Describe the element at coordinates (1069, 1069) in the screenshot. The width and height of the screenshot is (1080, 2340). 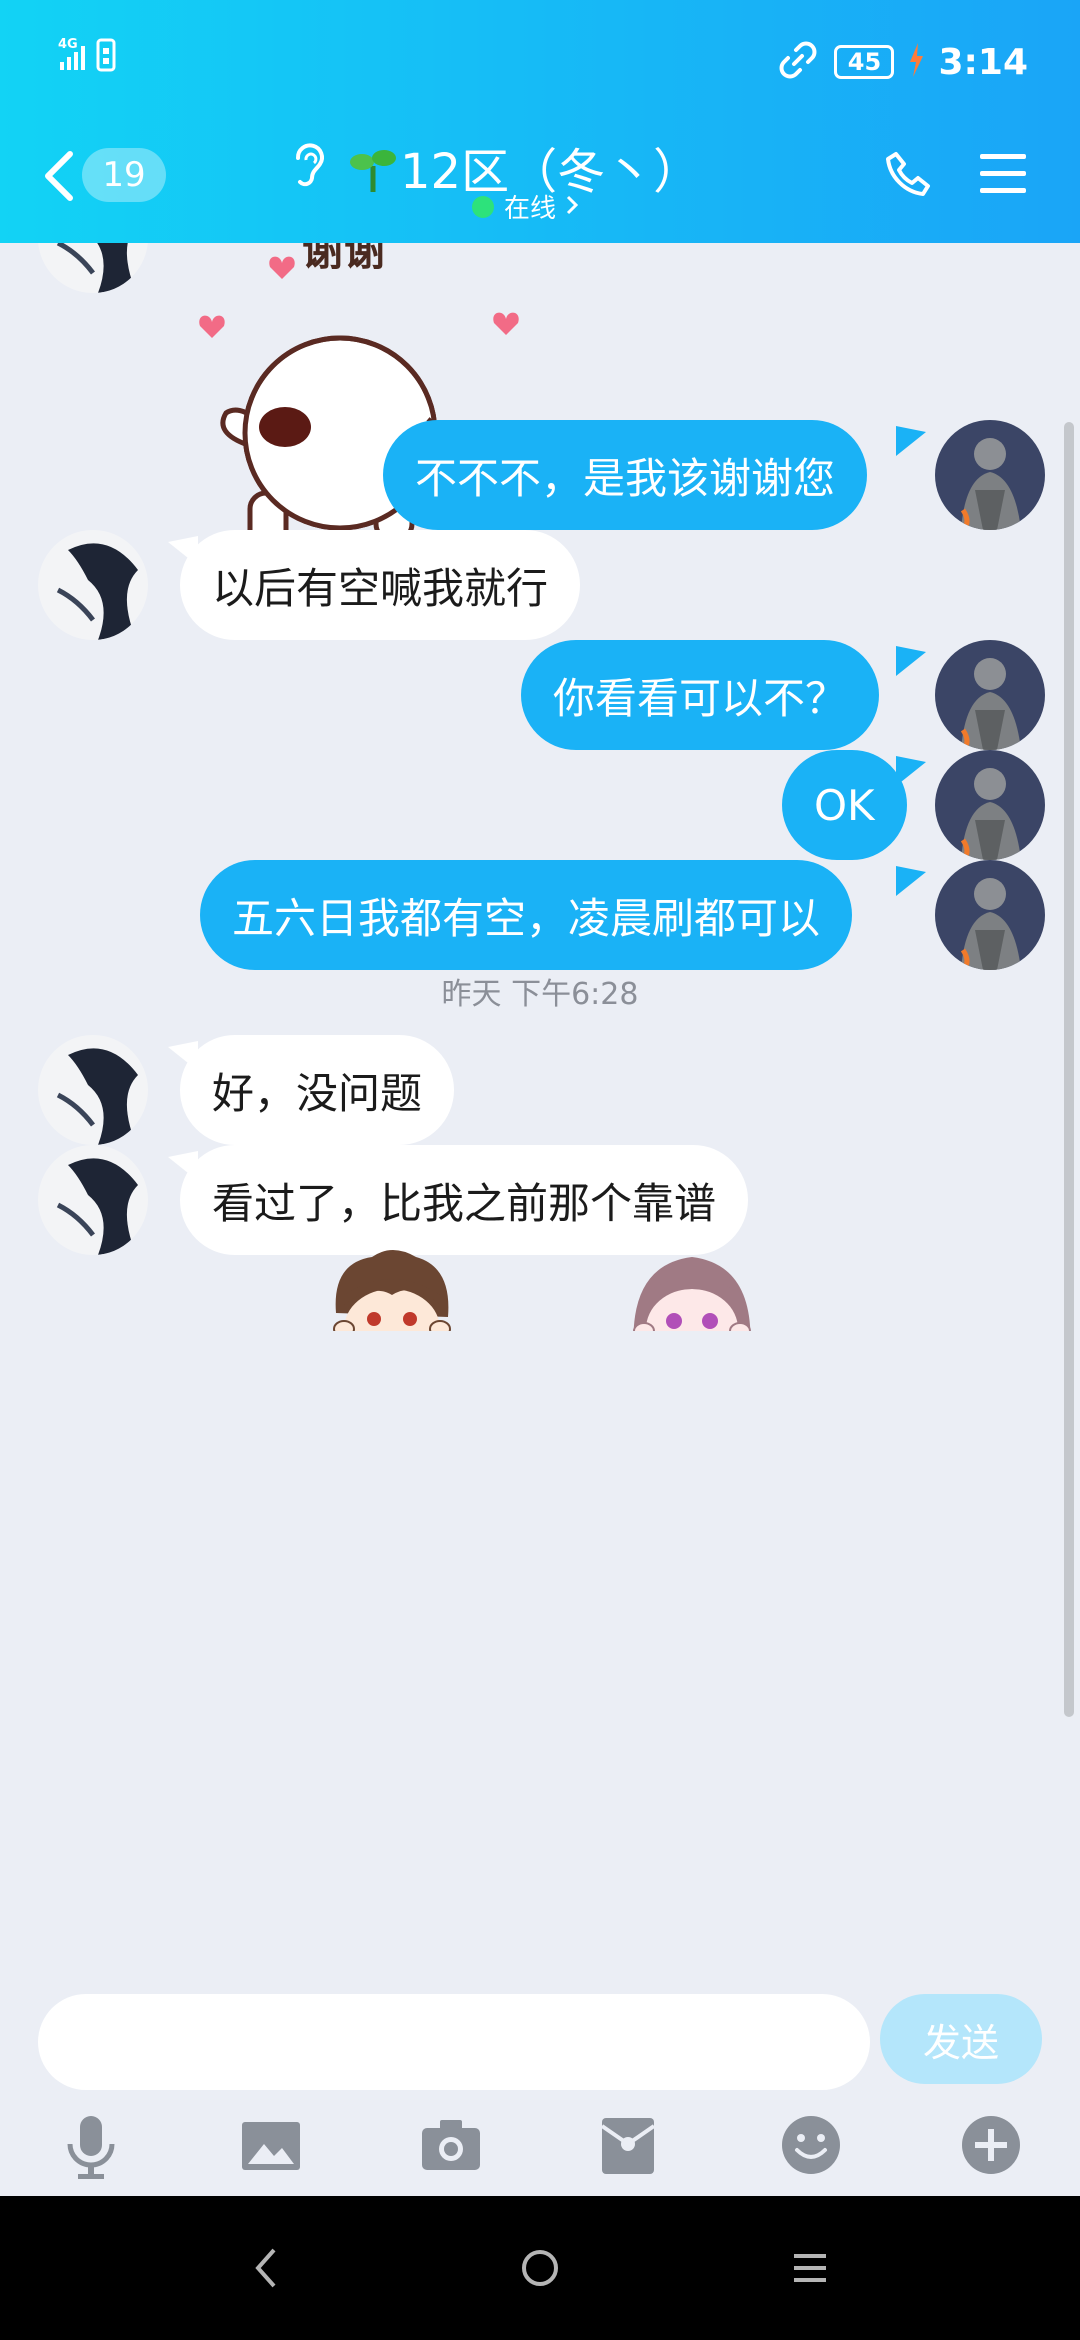
I see `scrollbar` at that location.